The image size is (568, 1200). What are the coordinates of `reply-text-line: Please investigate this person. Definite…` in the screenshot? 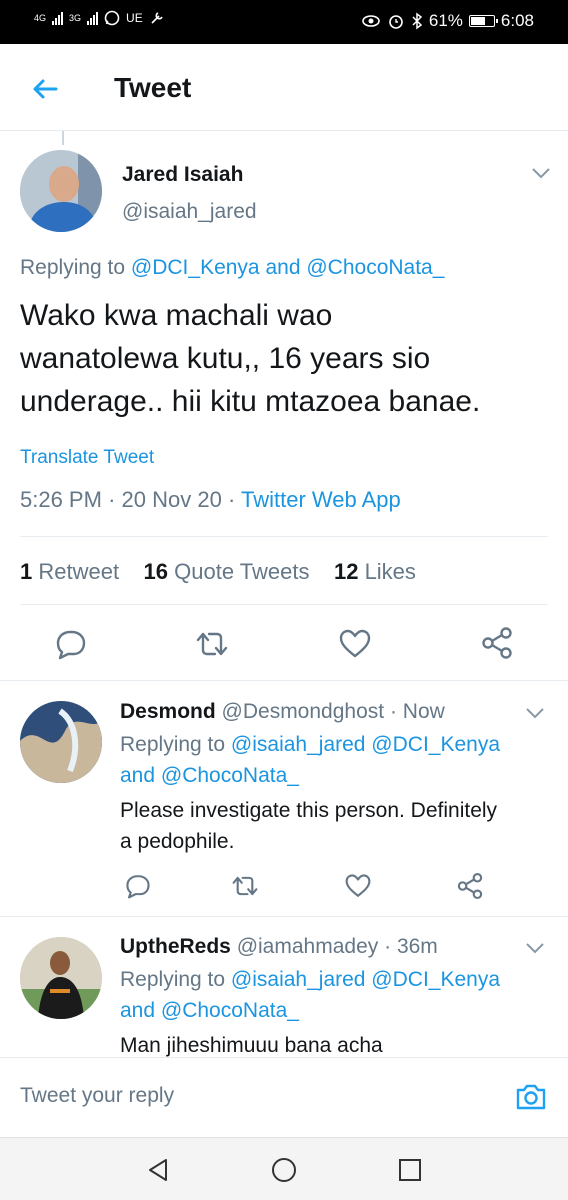 It's located at (309, 810).